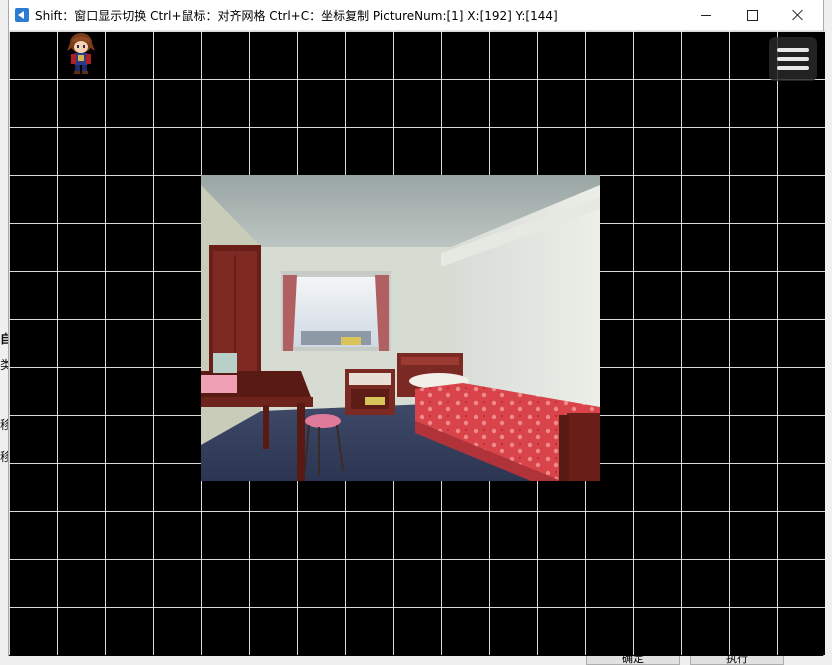 This screenshot has height=665, width=832. I want to click on close-button, so click(798, 15).